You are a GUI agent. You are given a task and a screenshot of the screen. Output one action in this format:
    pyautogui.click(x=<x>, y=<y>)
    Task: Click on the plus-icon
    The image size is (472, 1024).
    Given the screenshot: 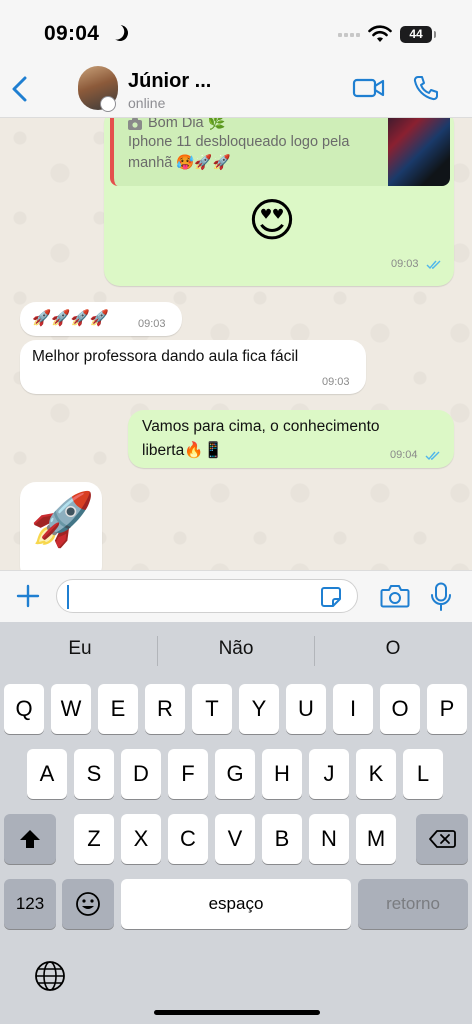 What is the action you would take?
    pyautogui.click(x=28, y=596)
    